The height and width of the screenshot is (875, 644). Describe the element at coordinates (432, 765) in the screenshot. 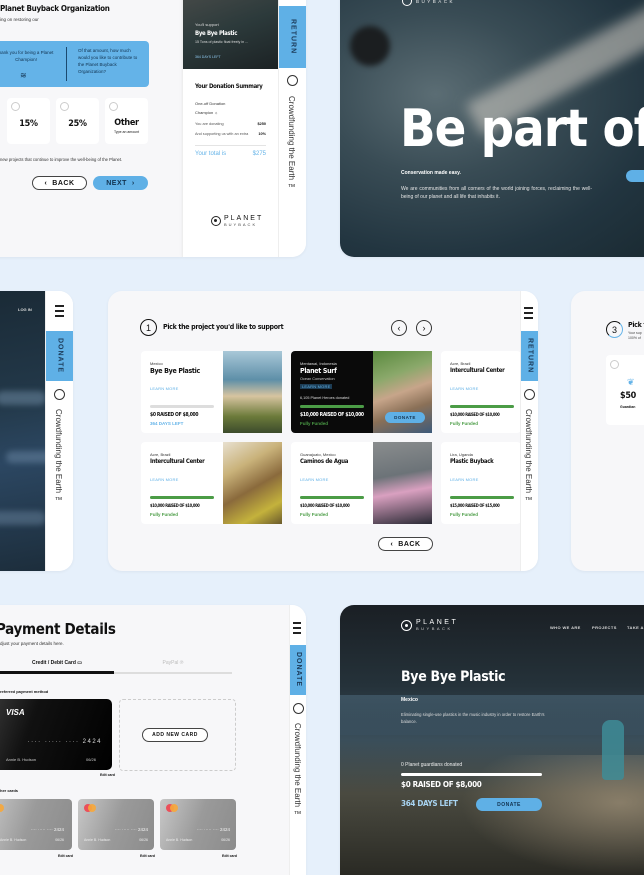

I see `donors-text: 0 Planet guardians donated` at that location.